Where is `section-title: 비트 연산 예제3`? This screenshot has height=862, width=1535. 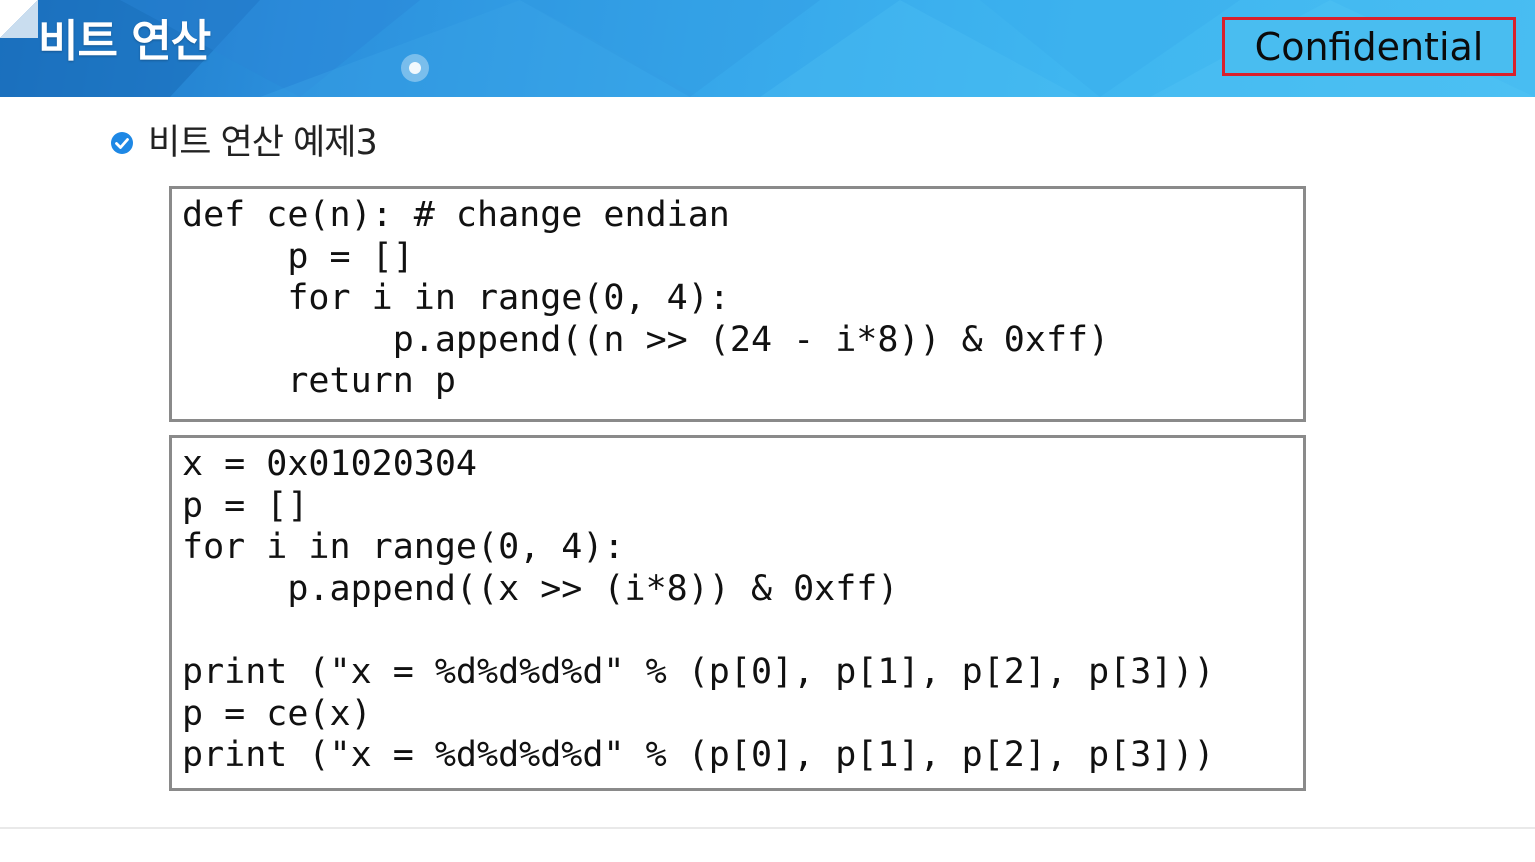 section-title: 비트 연산 예제3 is located at coordinates (263, 143).